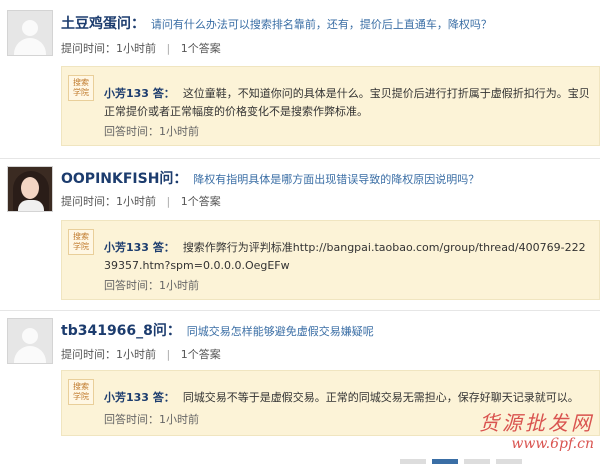 This screenshot has width=600, height=467. I want to click on question-link: 降权有指明具体是哪方面出现错误导致的降权原因说明吗？, so click(336, 179).